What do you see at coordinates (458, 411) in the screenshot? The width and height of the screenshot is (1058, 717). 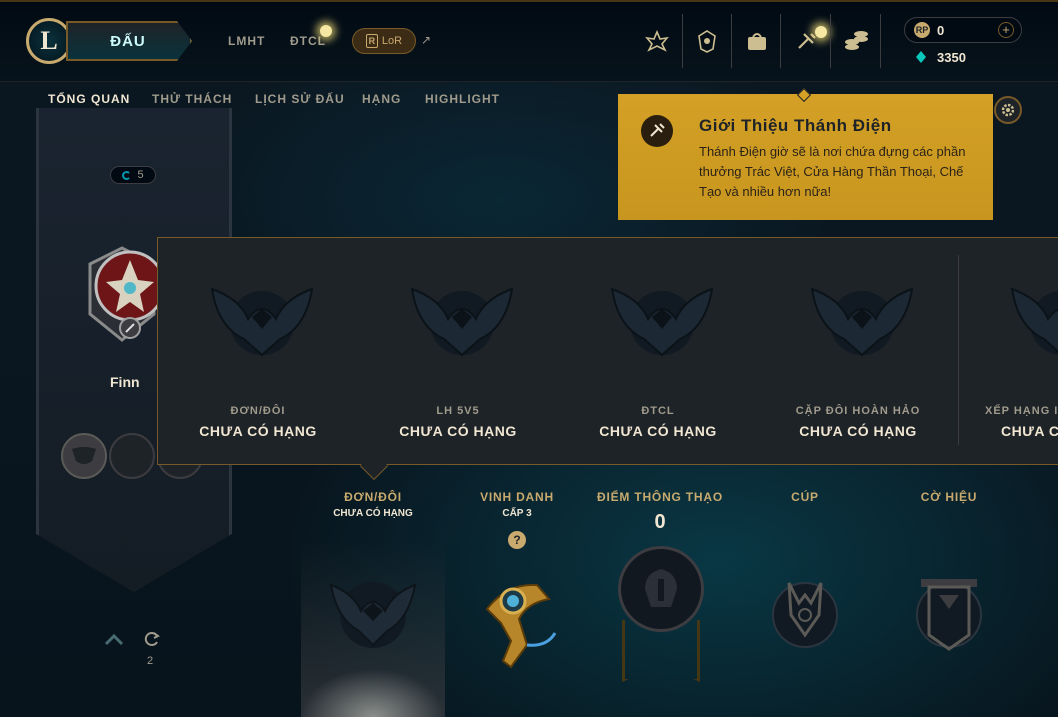 I see `queue-name: LH 5V5` at bounding box center [458, 411].